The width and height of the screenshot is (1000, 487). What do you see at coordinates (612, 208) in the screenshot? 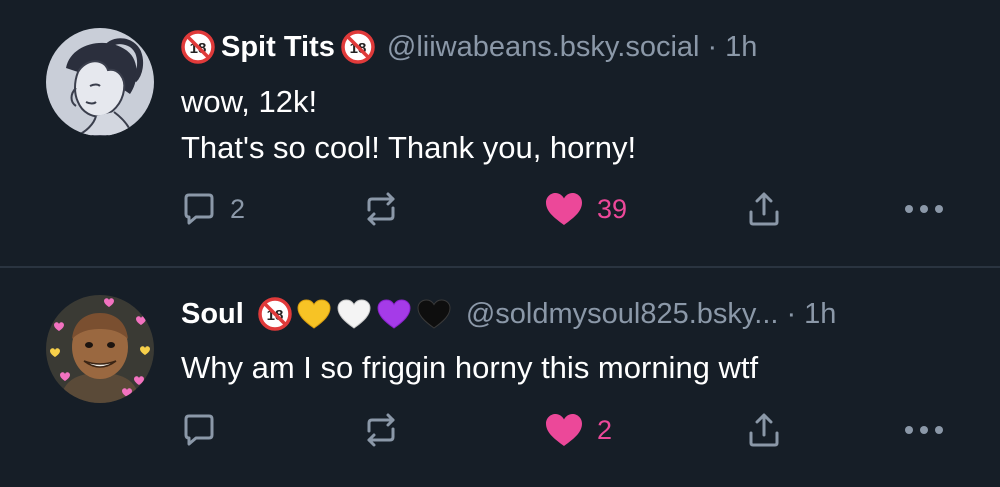
I see `like-count: 39` at bounding box center [612, 208].